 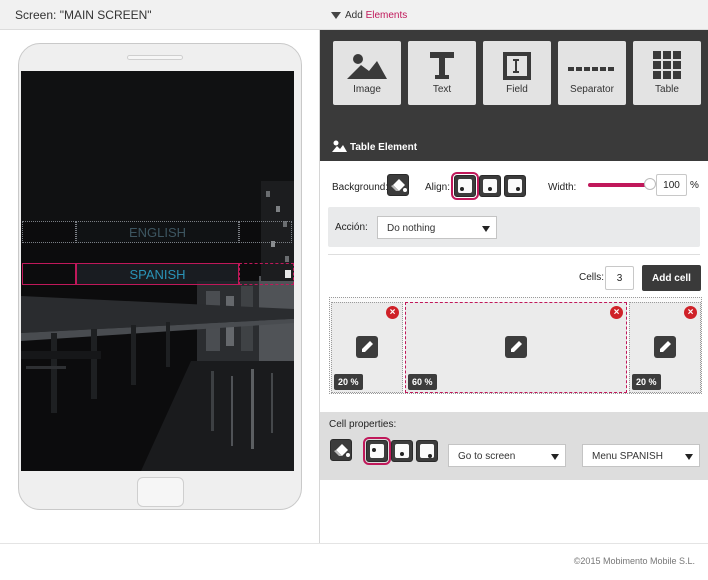 I want to click on menu-row-english: ENGLISH, so click(x=157, y=232).